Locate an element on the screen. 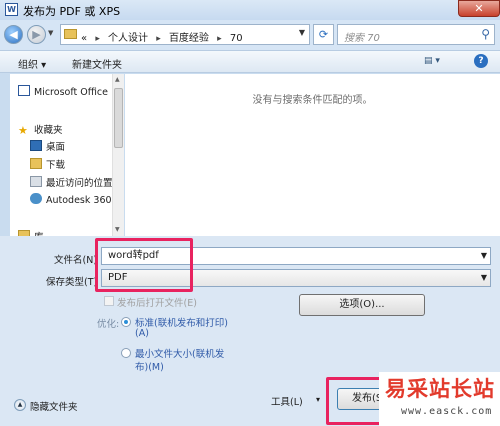 The width and height of the screenshot is (500, 426). nav-item-autodesk-360: Autodesk 360 is located at coordinates (71, 199).